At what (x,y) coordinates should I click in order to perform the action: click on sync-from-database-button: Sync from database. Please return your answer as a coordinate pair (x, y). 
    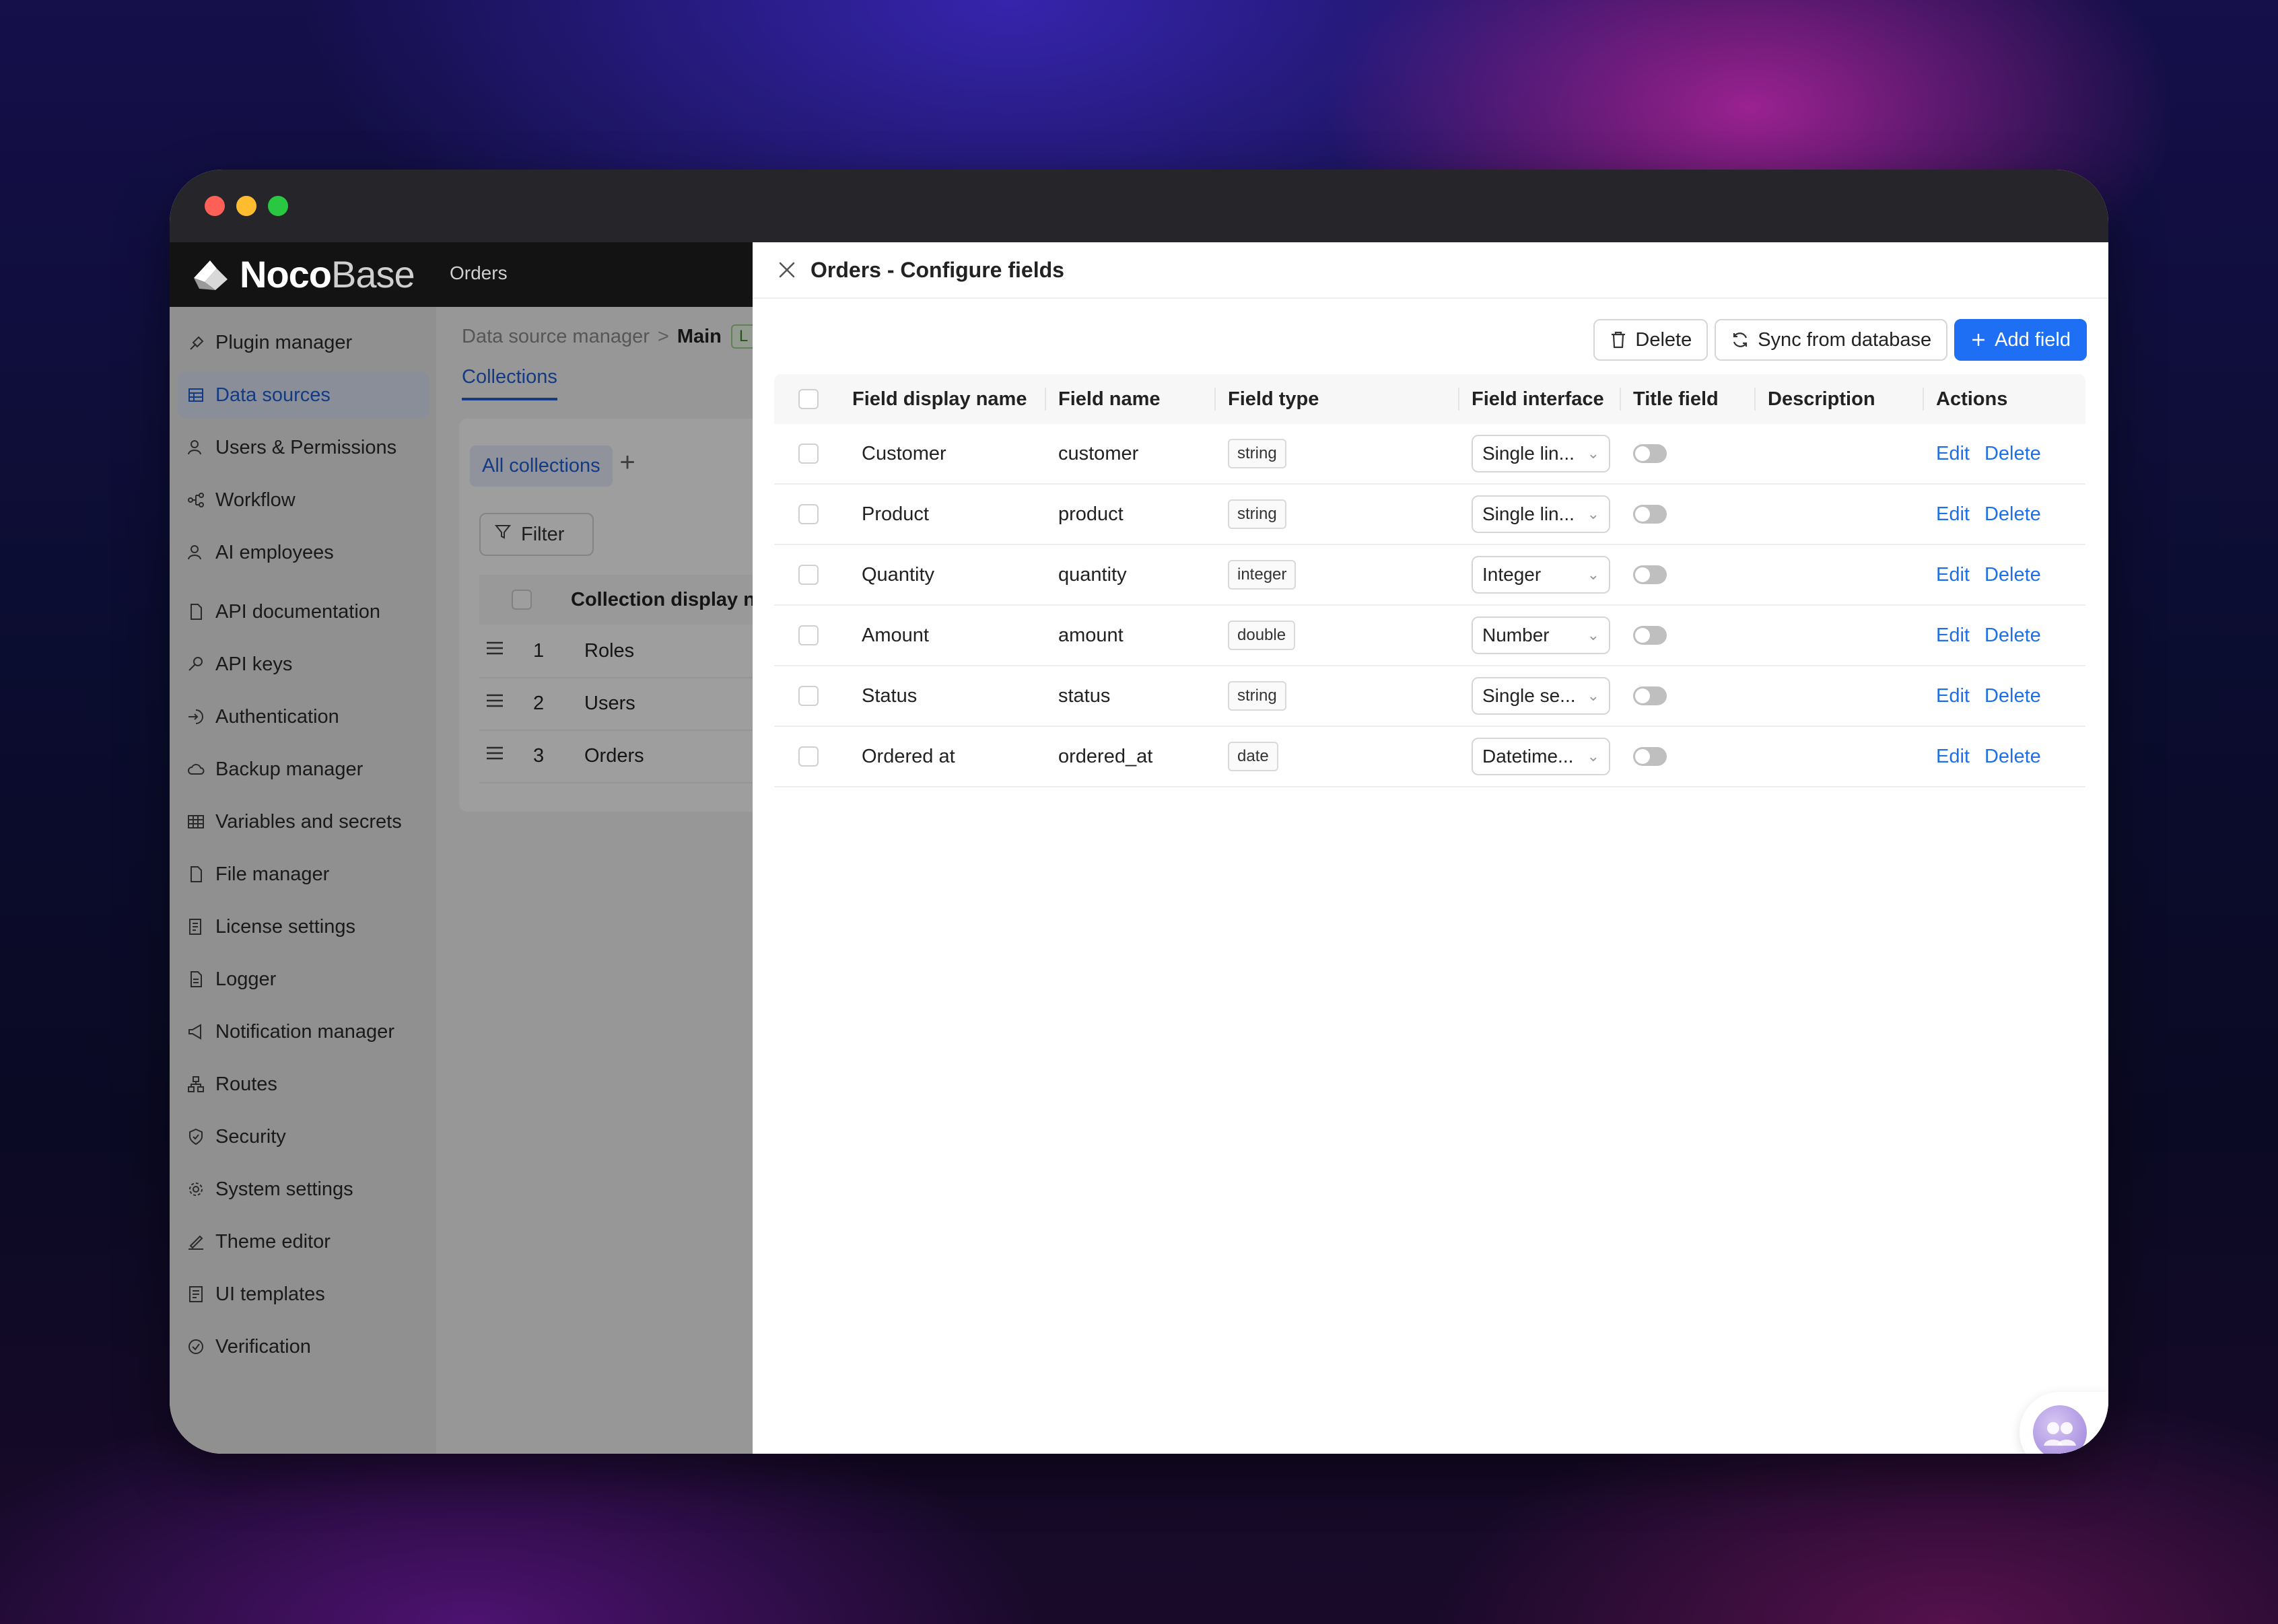
    Looking at the image, I should click on (1831, 340).